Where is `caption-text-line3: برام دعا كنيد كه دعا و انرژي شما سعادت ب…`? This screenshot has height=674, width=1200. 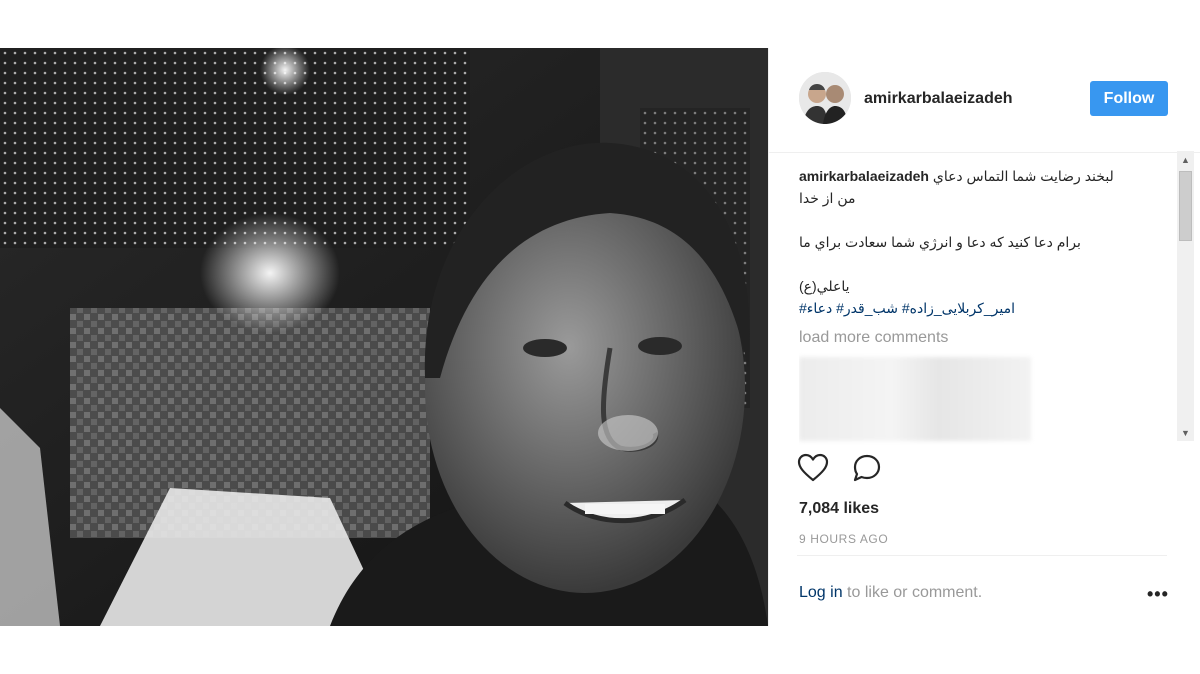 caption-text-line3: برام دعا كنيد كه دعا و انرژي شما سعادت ب… is located at coordinates (940, 242).